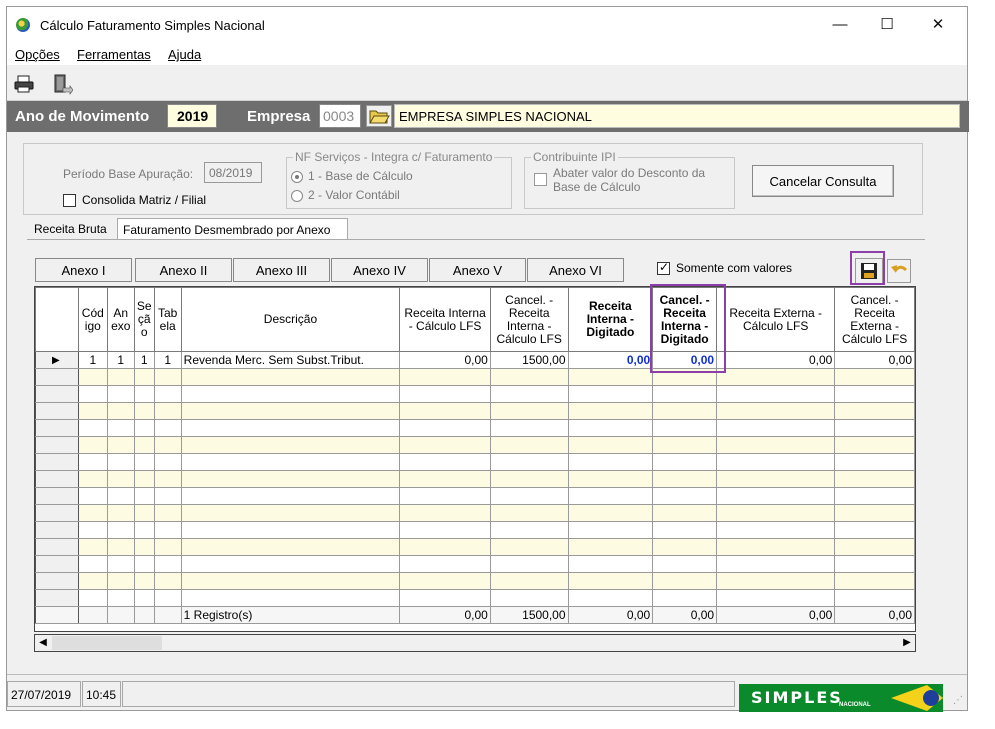 The height and width of the screenshot is (729, 995). Describe the element at coordinates (297, 195) in the screenshot. I see `nf-option2-radio` at that location.